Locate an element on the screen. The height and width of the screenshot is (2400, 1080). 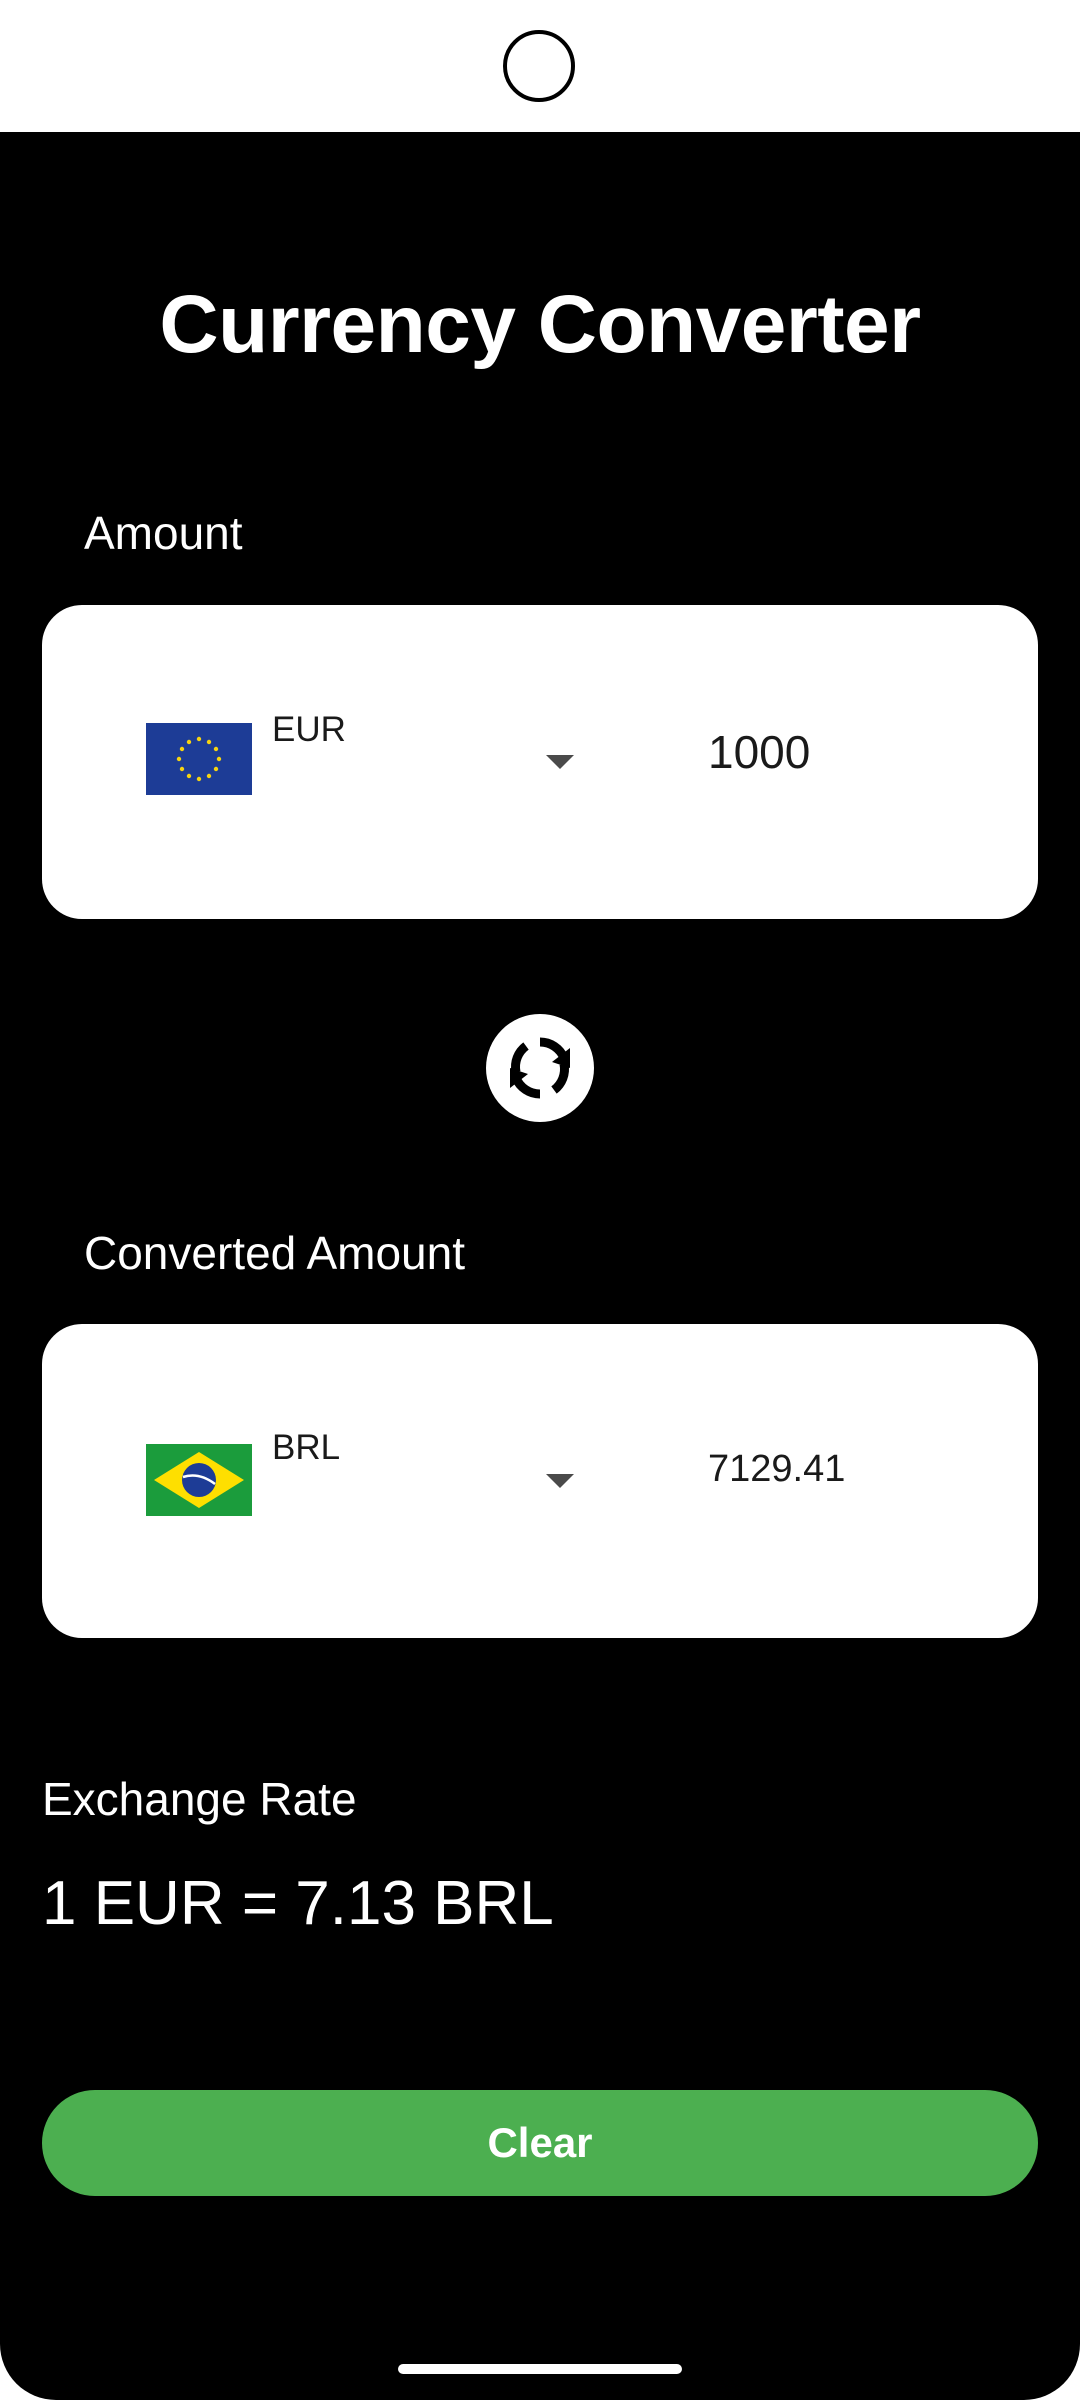
swap-refresh-icon is located at coordinates (540, 1068).